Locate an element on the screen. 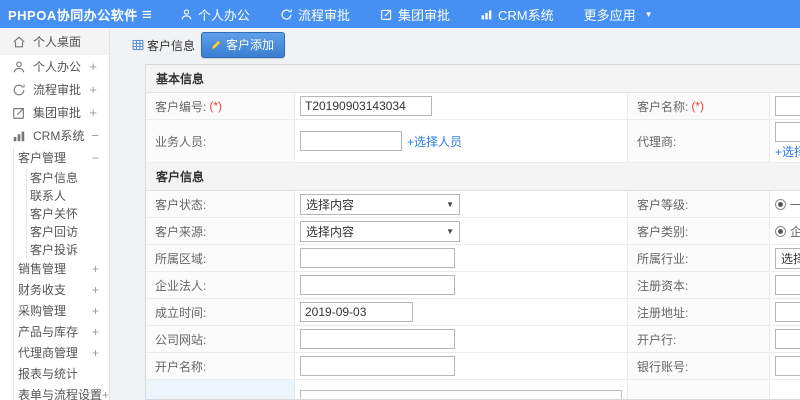  customer-name-input is located at coordinates (787, 106).